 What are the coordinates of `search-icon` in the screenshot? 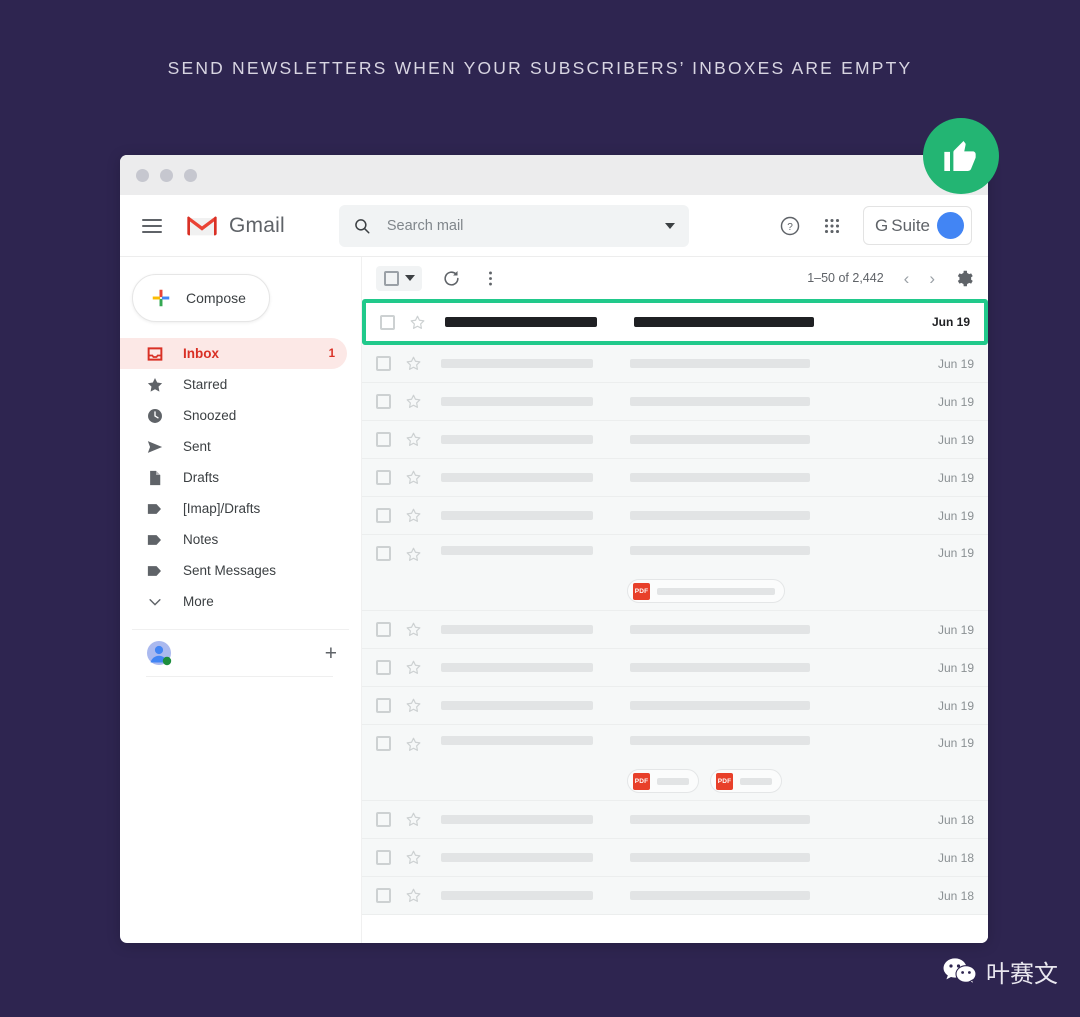 It's located at (362, 225).